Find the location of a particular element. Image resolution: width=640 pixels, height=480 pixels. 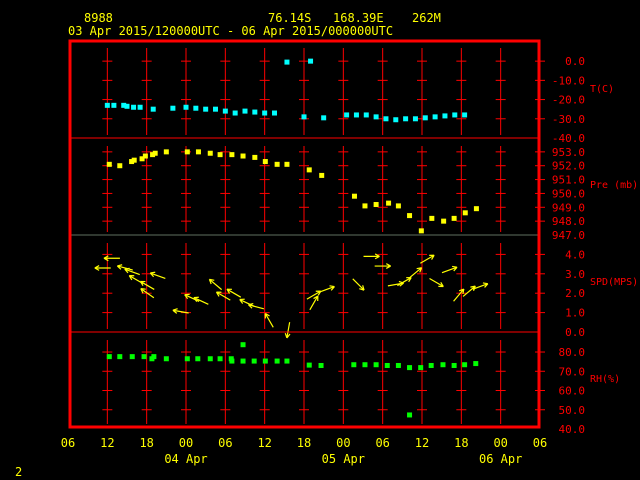

y-tick-label: 952.0 is located at coordinates (568, 166).